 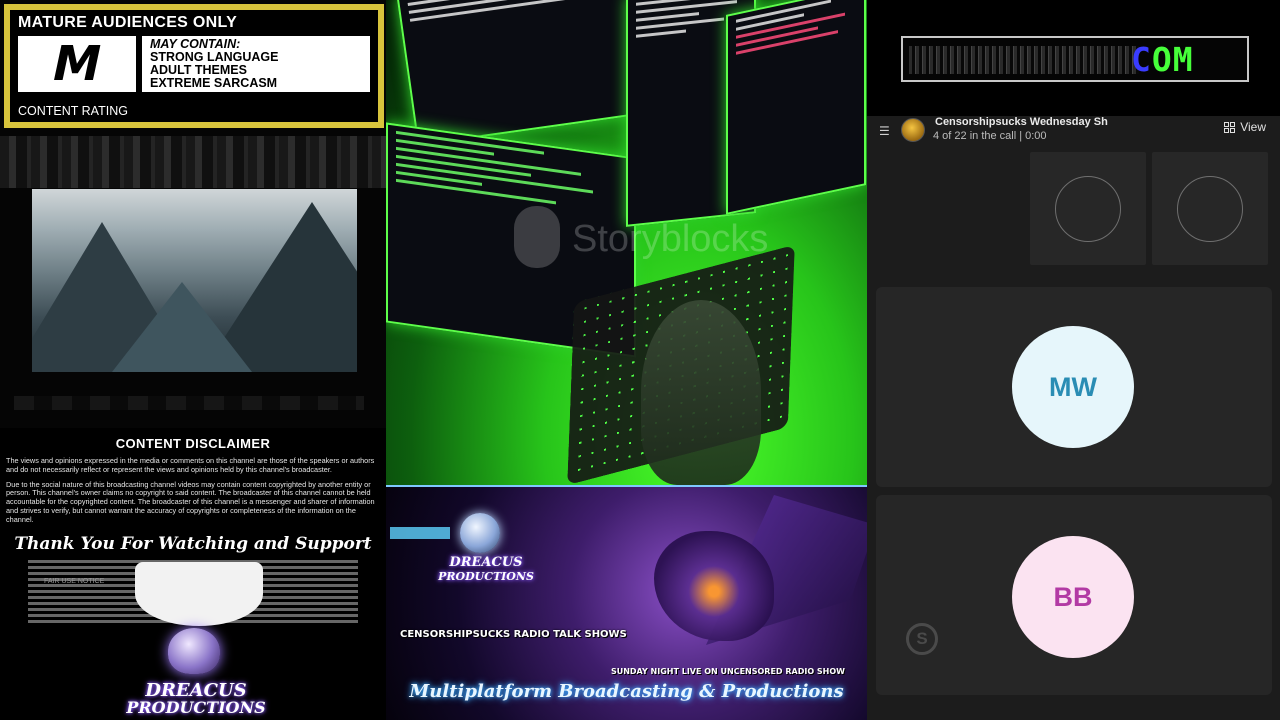 What do you see at coordinates (1253, 127) in the screenshot?
I see `view-button-label: View` at bounding box center [1253, 127].